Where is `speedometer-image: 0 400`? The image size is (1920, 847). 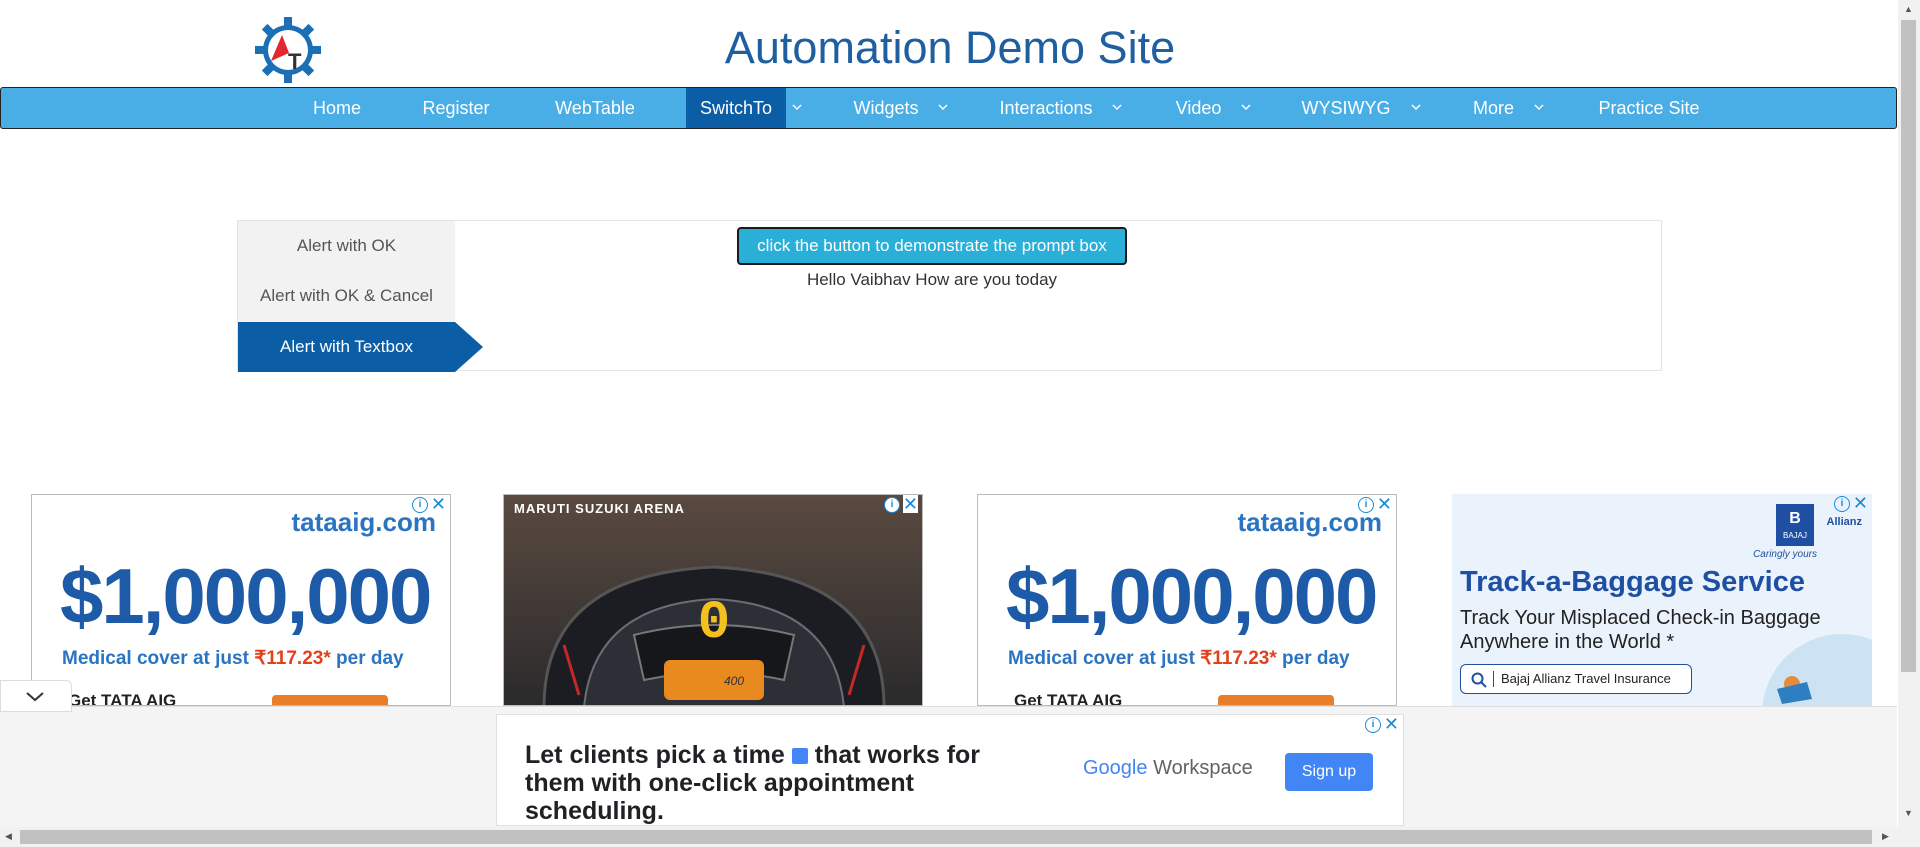 speedometer-image: 0 400 is located at coordinates (713, 600).